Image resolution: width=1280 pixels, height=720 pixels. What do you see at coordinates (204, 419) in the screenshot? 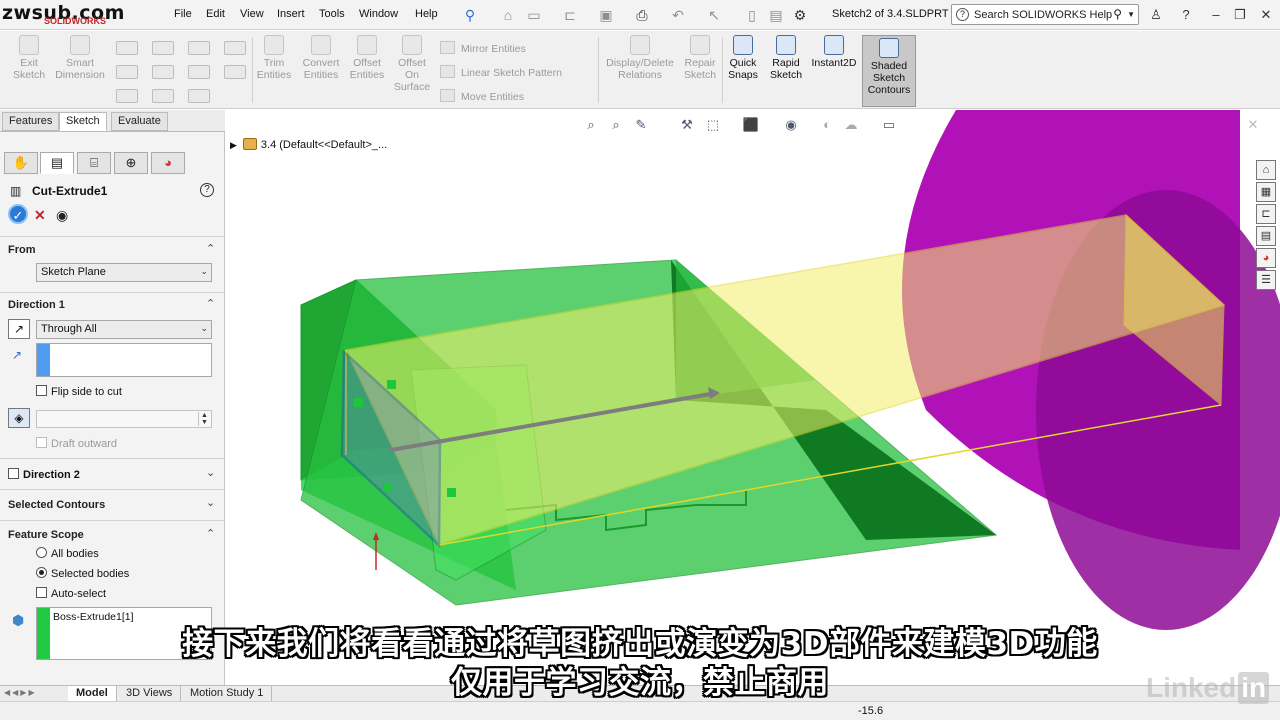
I see `spinner-arrows-icon: ▲ ▼` at bounding box center [204, 419].